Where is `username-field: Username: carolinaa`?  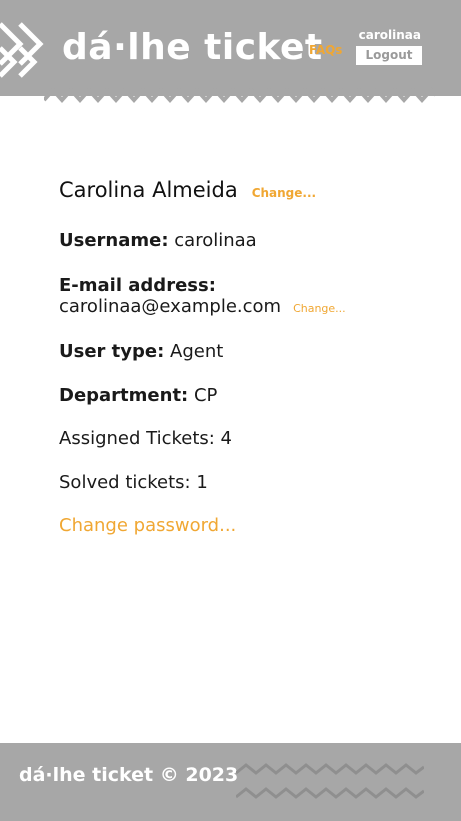 username-field: Username: carolinaa is located at coordinates (158, 240).